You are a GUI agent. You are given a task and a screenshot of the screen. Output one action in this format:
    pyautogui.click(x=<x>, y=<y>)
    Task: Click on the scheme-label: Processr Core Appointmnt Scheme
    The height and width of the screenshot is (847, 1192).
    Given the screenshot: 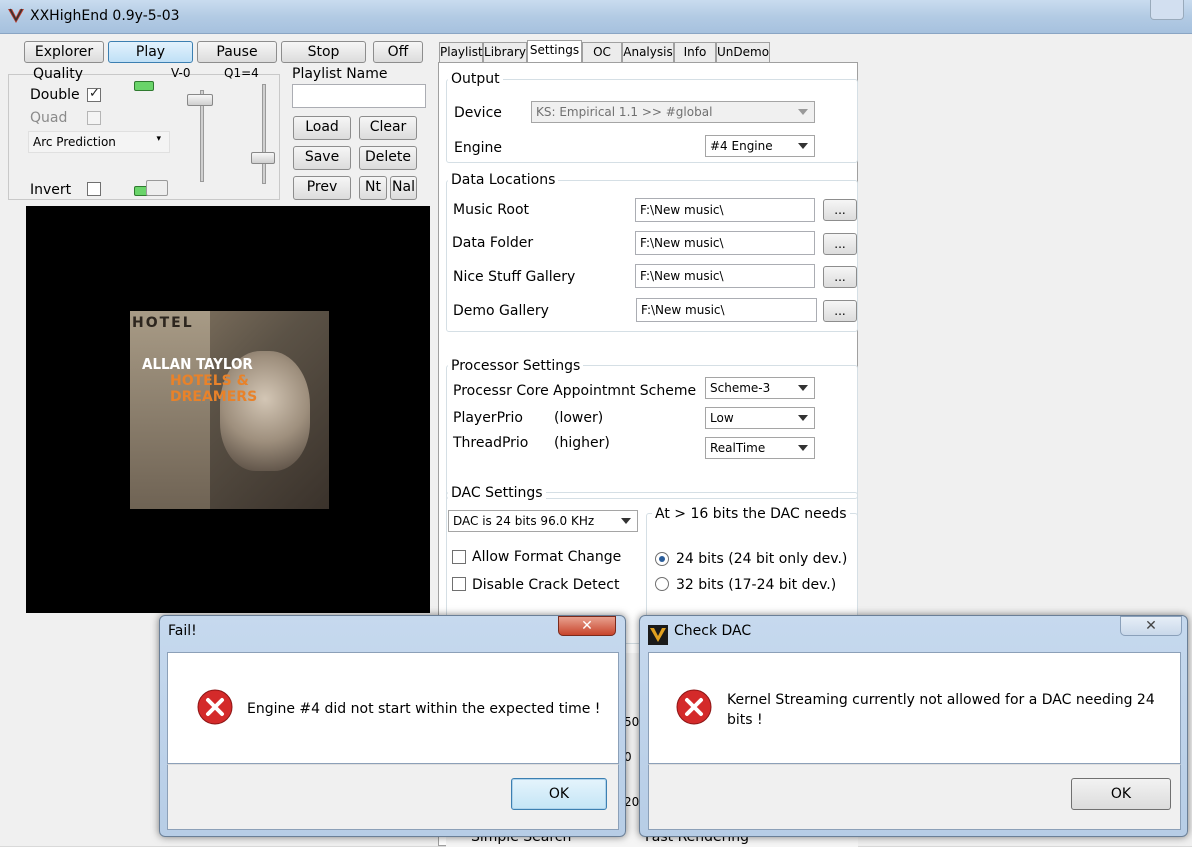 What is the action you would take?
    pyautogui.click(x=575, y=391)
    